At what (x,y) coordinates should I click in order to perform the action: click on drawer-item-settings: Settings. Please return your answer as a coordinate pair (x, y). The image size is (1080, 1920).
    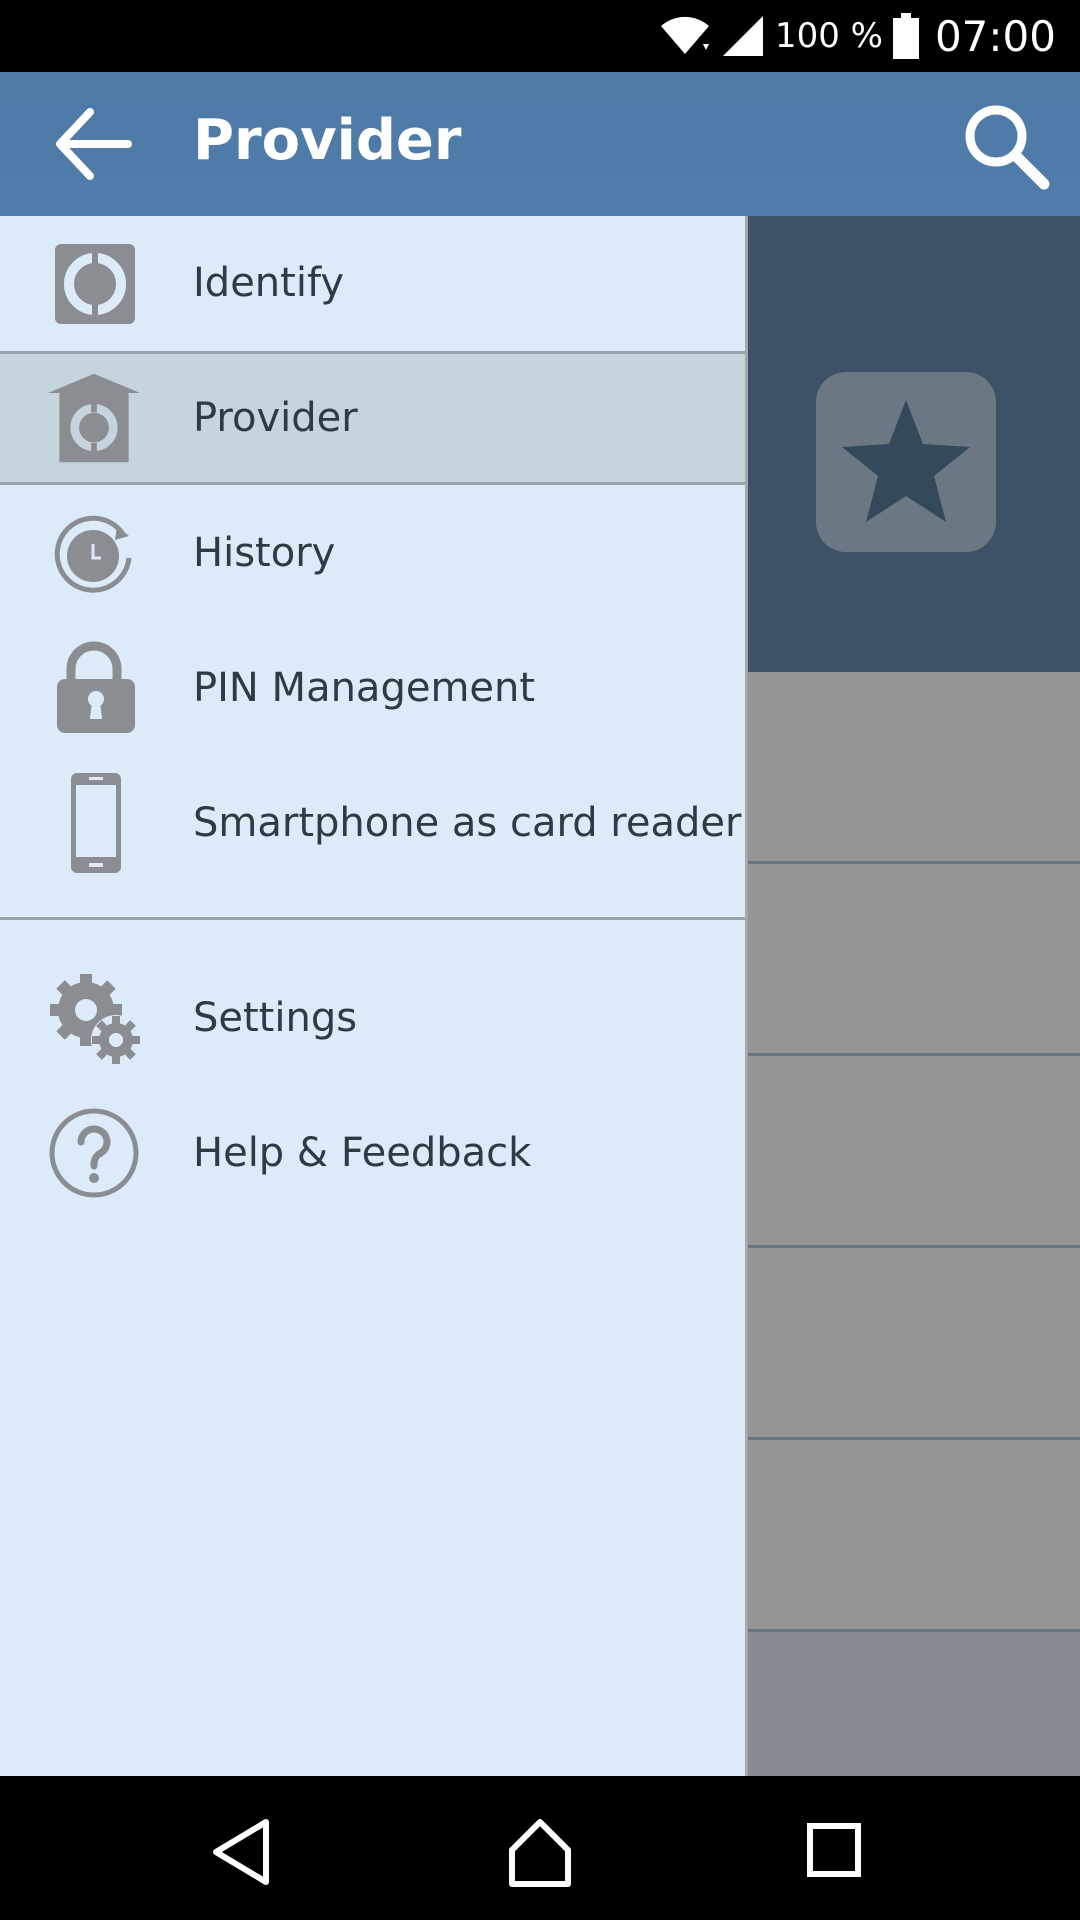
    Looking at the image, I should click on (372, 1018).